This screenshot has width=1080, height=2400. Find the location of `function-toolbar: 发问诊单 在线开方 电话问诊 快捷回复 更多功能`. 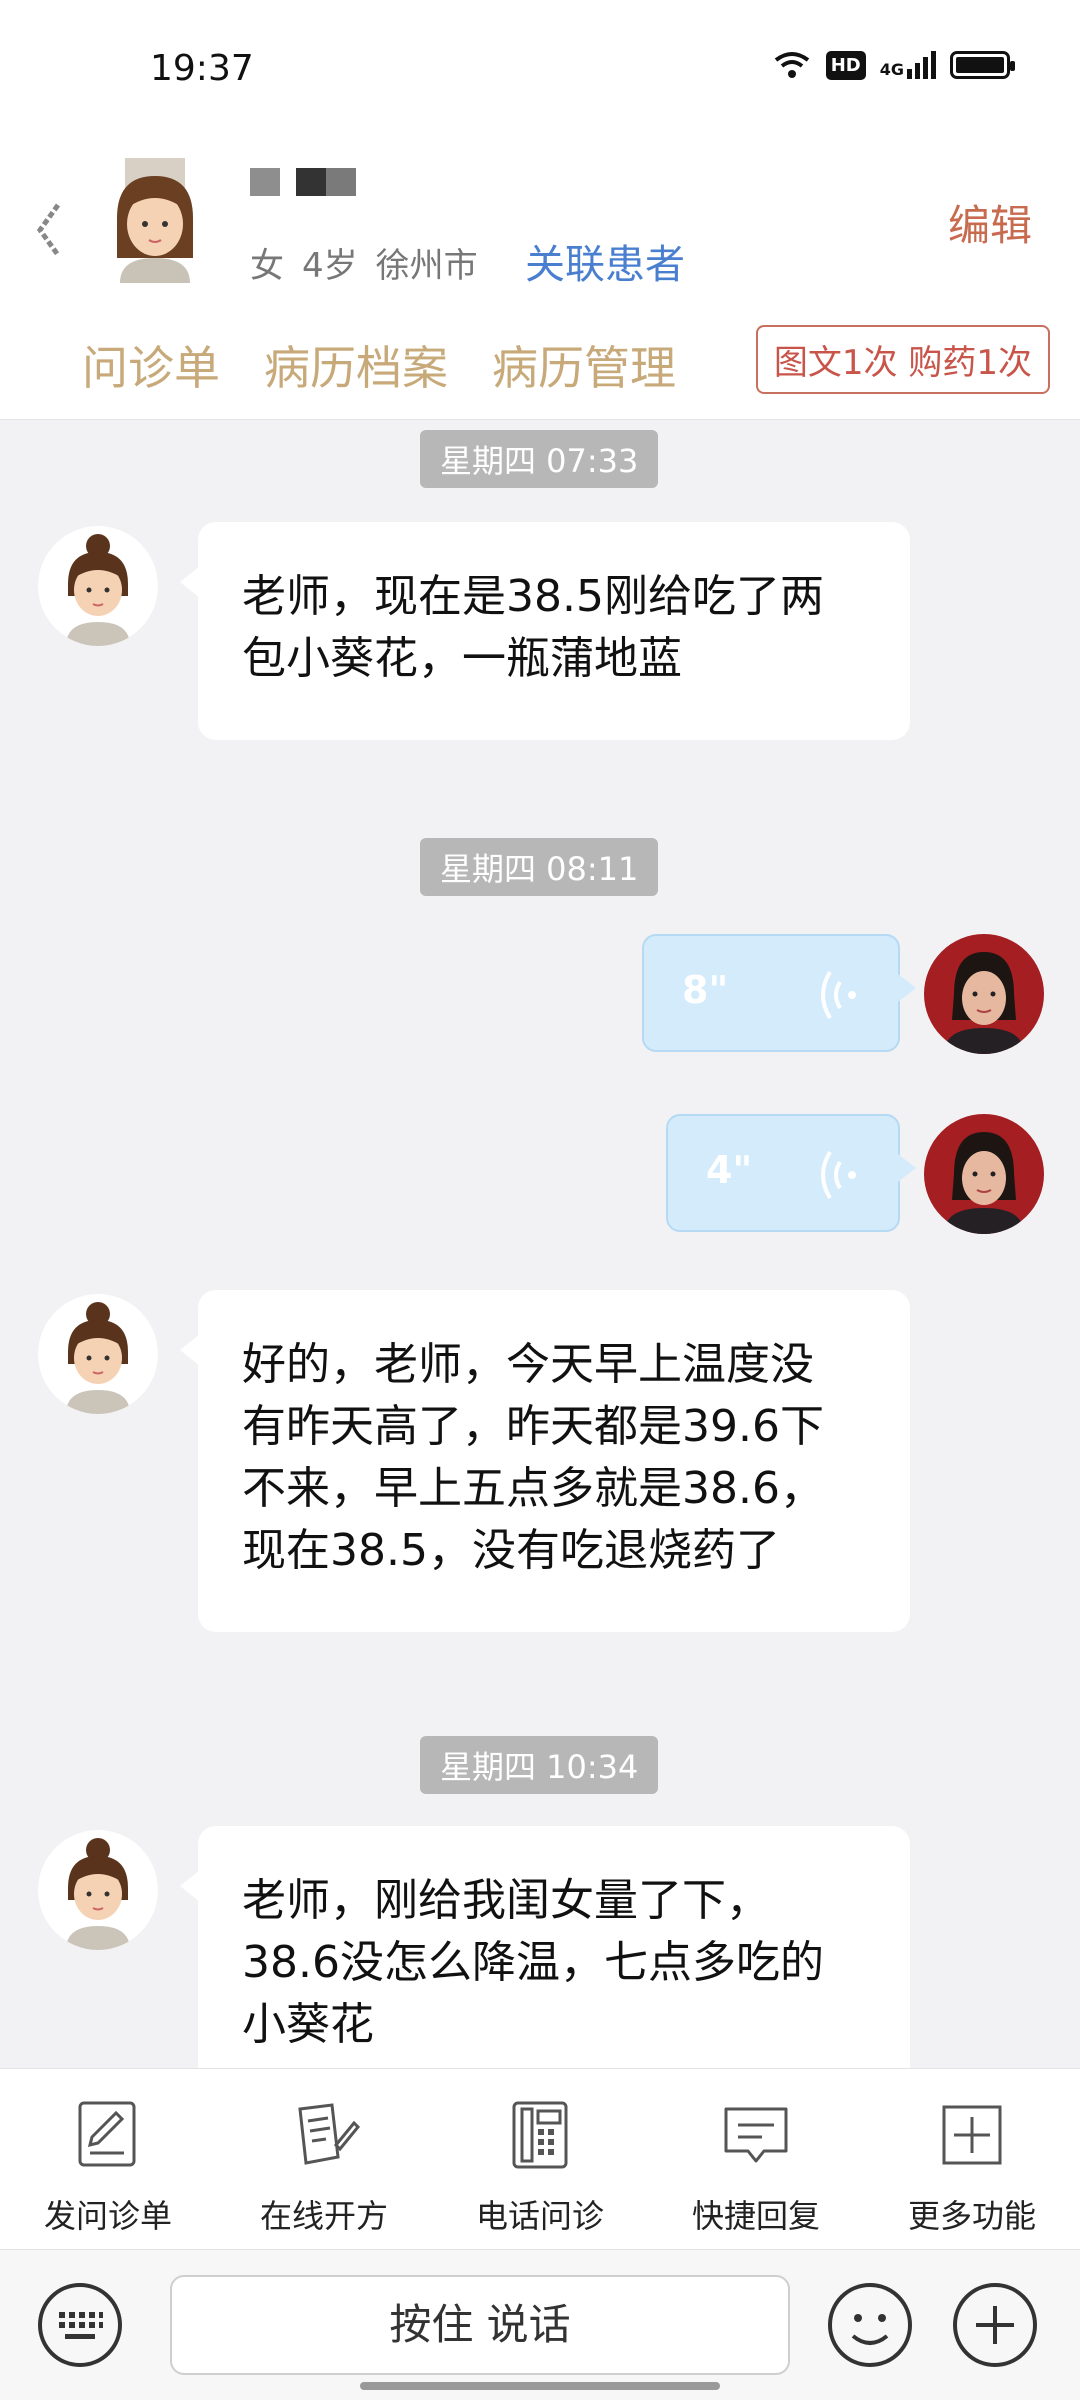

function-toolbar: 发问诊单 在线开方 电话问诊 快捷回复 更多功能 is located at coordinates (540, 2159).